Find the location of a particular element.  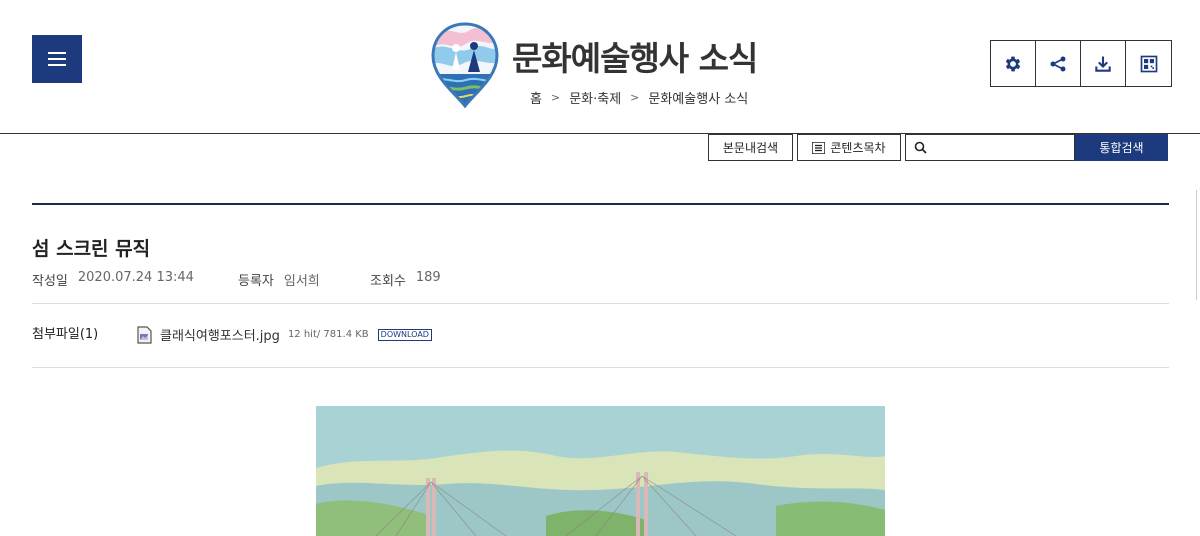

brand: 문화예술행사 소식 홈 > 문화·축제 > 문화예술행사 소식 is located at coordinates (610, 65).